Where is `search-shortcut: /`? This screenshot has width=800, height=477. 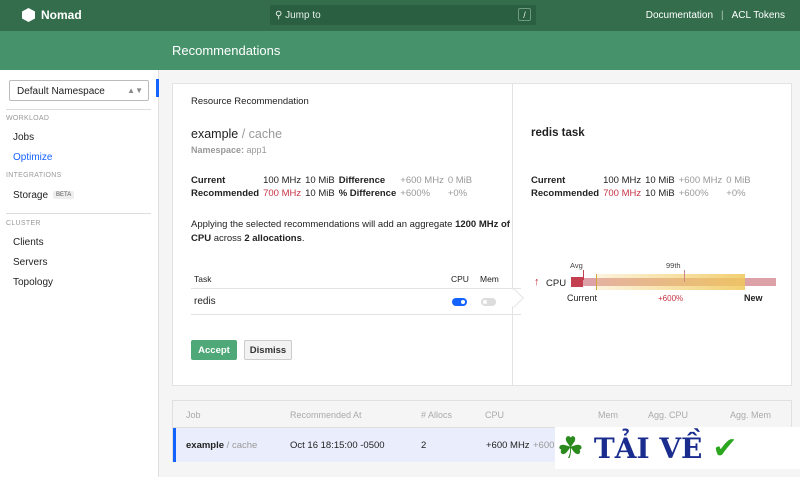
search-shortcut: / is located at coordinates (524, 14).